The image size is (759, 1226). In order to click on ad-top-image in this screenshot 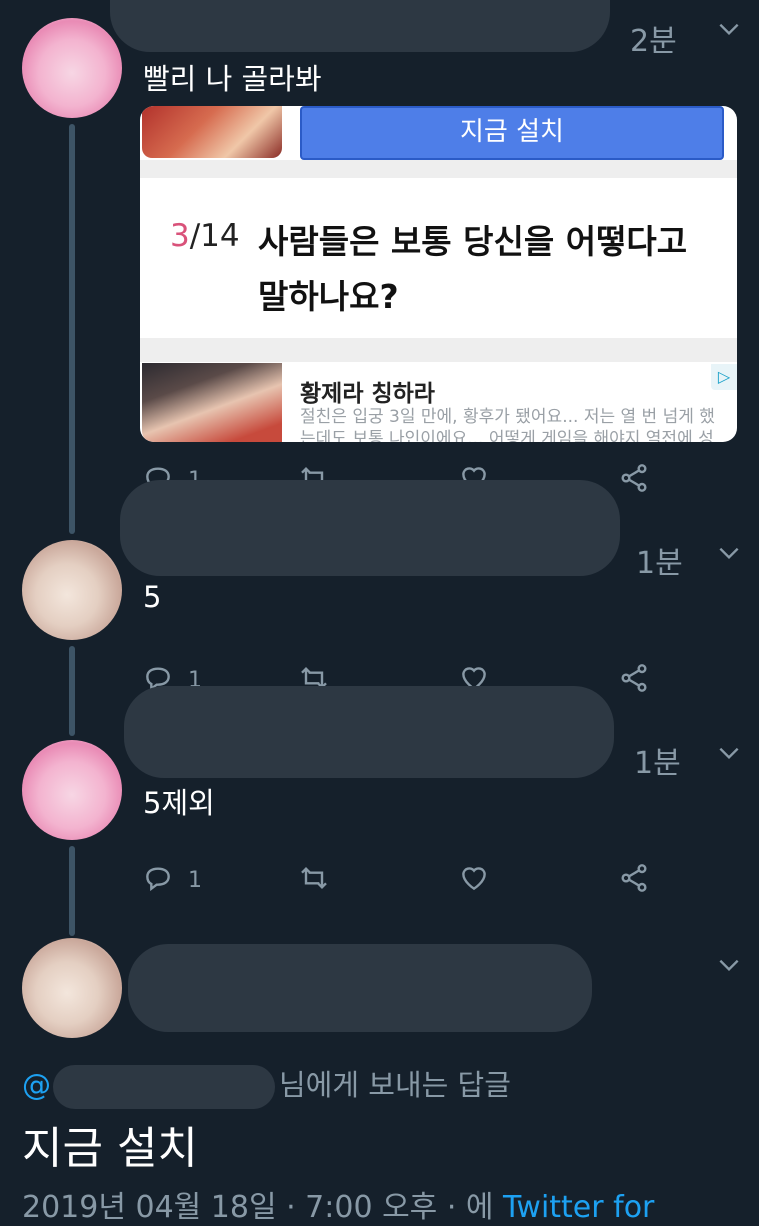, I will do `click(212, 132)`.